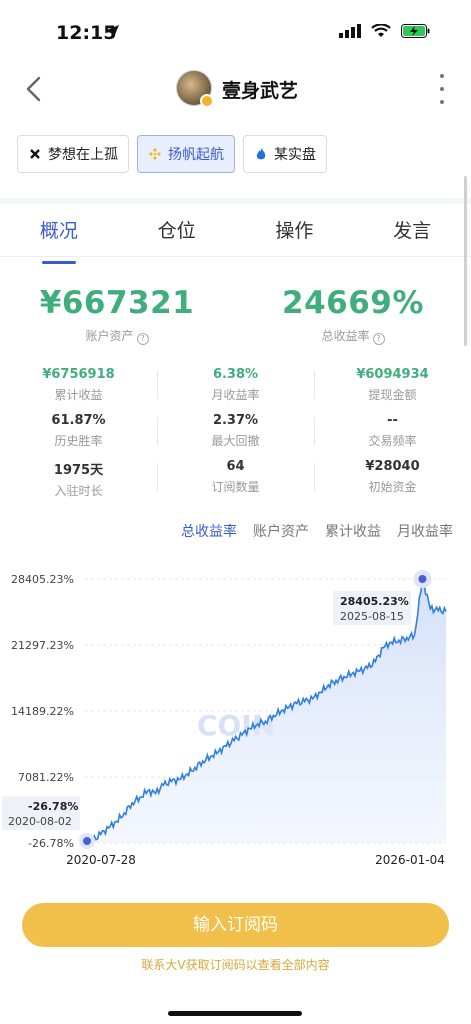 This screenshot has width=471, height=1024. What do you see at coordinates (53, 806) in the screenshot?
I see `min-tooltip-value: -26.78%` at bounding box center [53, 806].